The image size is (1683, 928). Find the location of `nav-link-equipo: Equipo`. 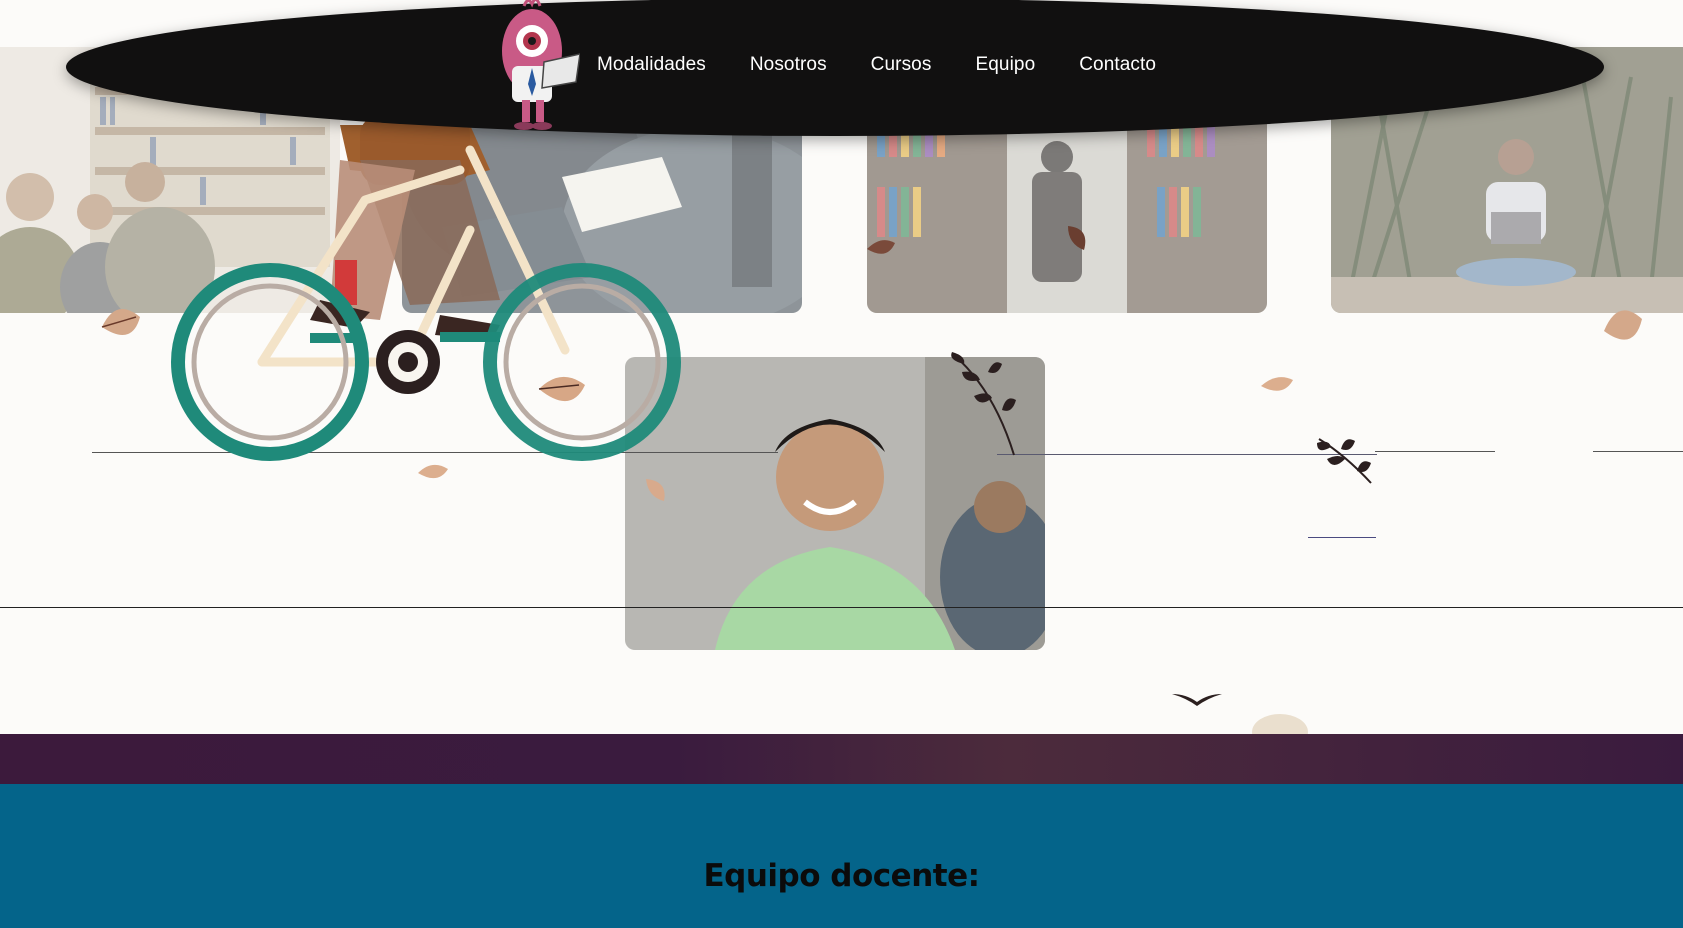

nav-link-equipo: Equipo is located at coordinates (1005, 65).